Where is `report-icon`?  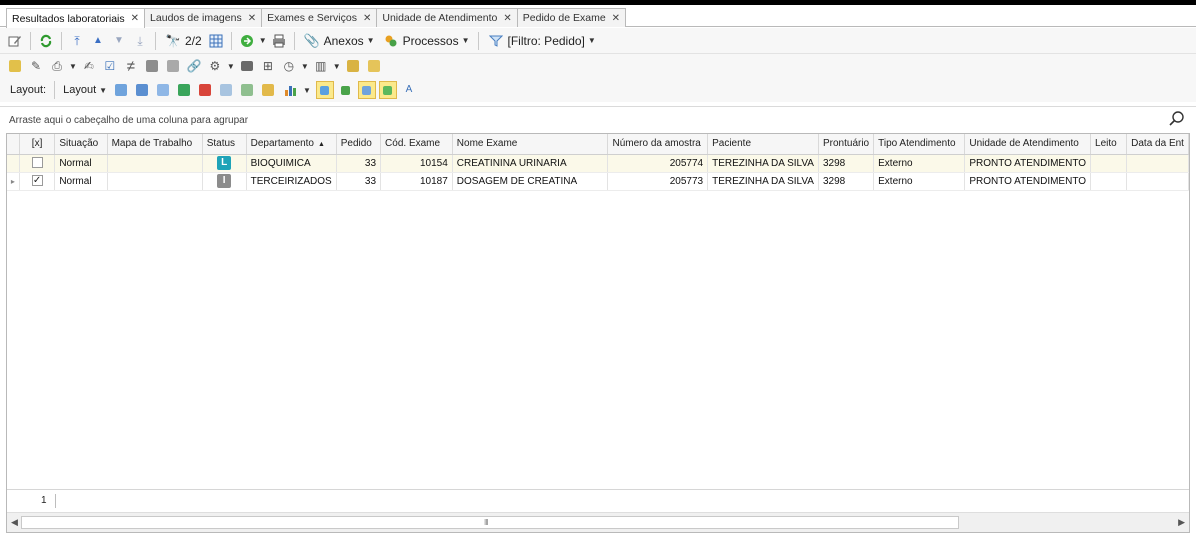 report-icon is located at coordinates (353, 66).